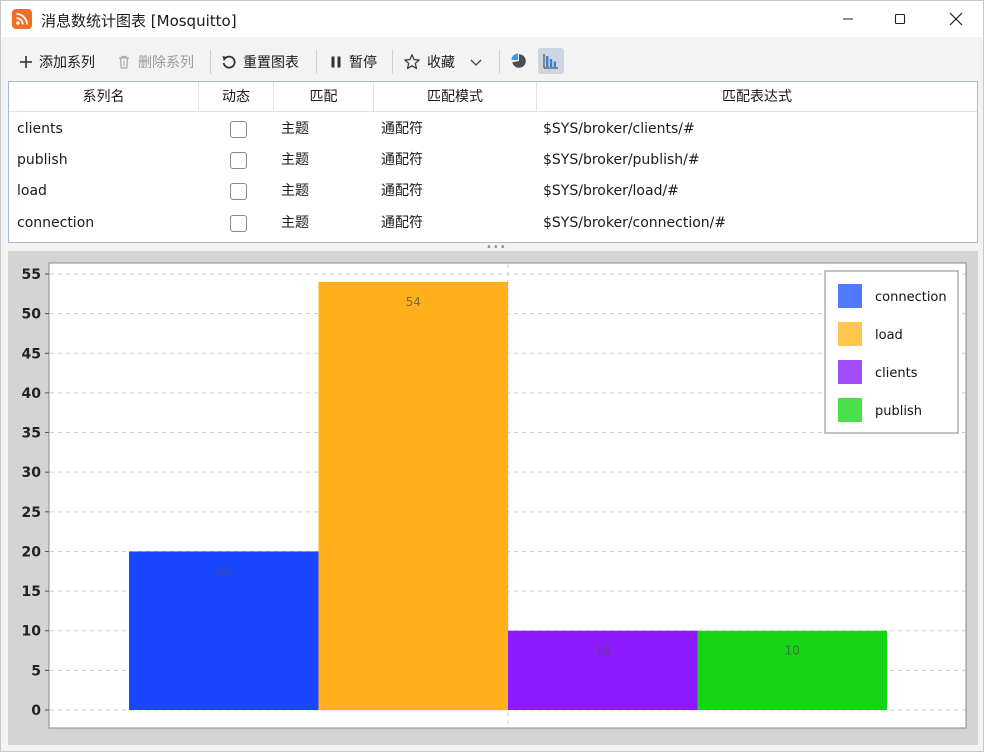 This screenshot has height=752, width=984. Describe the element at coordinates (413, 495) in the screenshot. I see `bar-load` at that location.